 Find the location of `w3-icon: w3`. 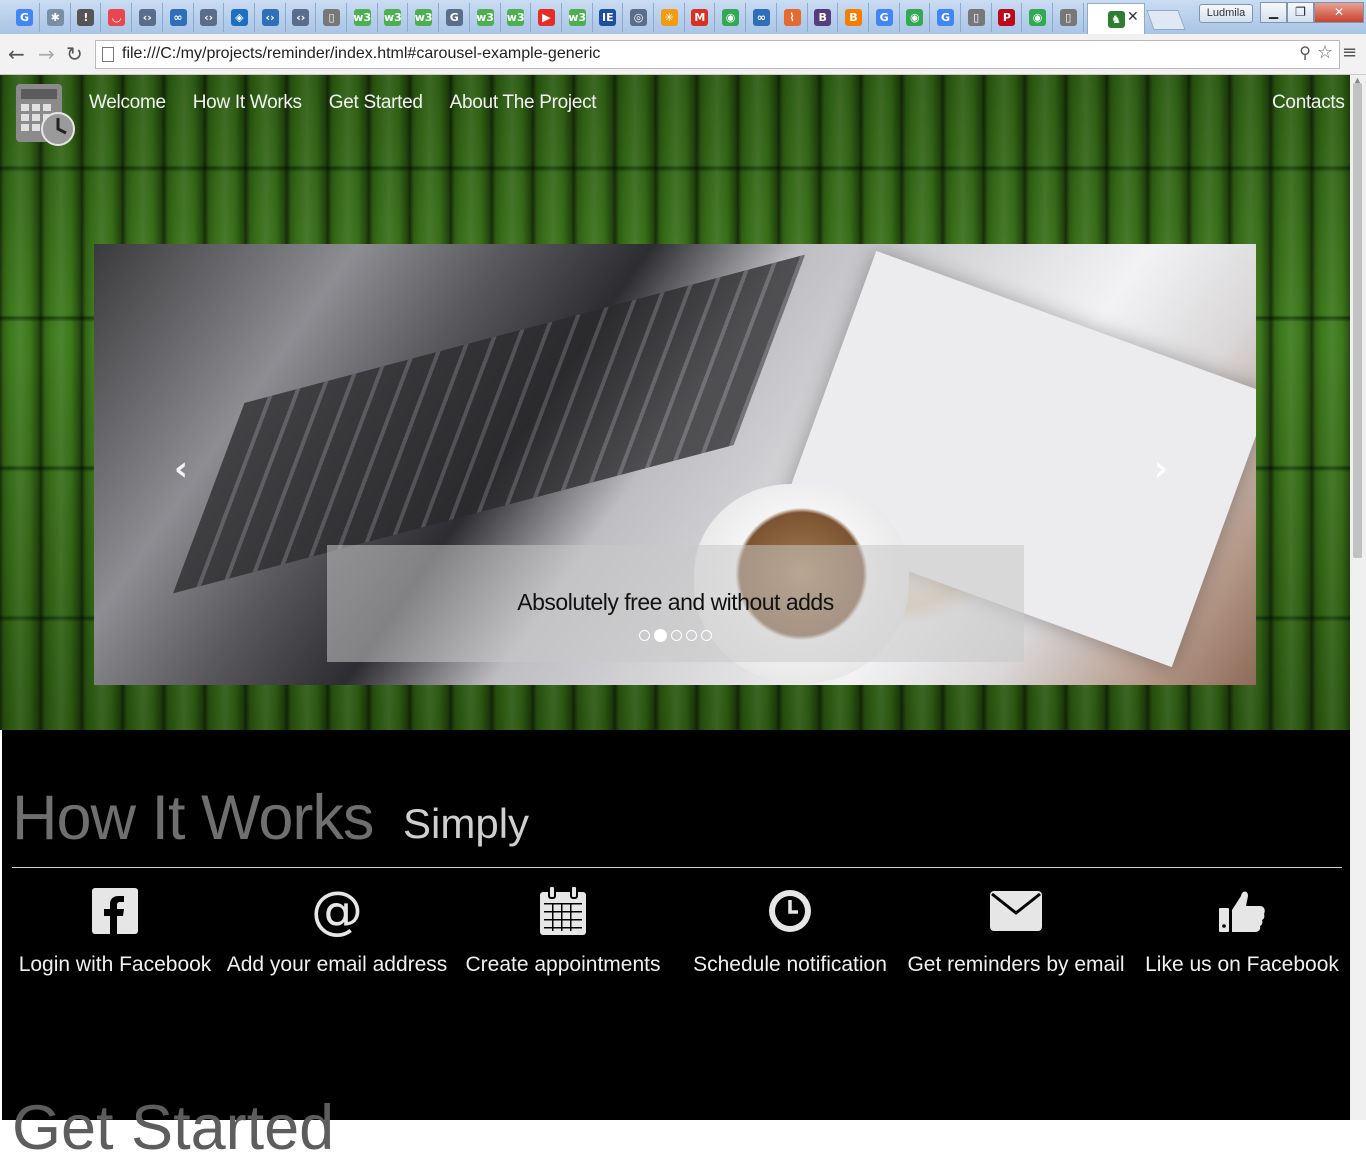

w3-icon: w3 is located at coordinates (485, 17).